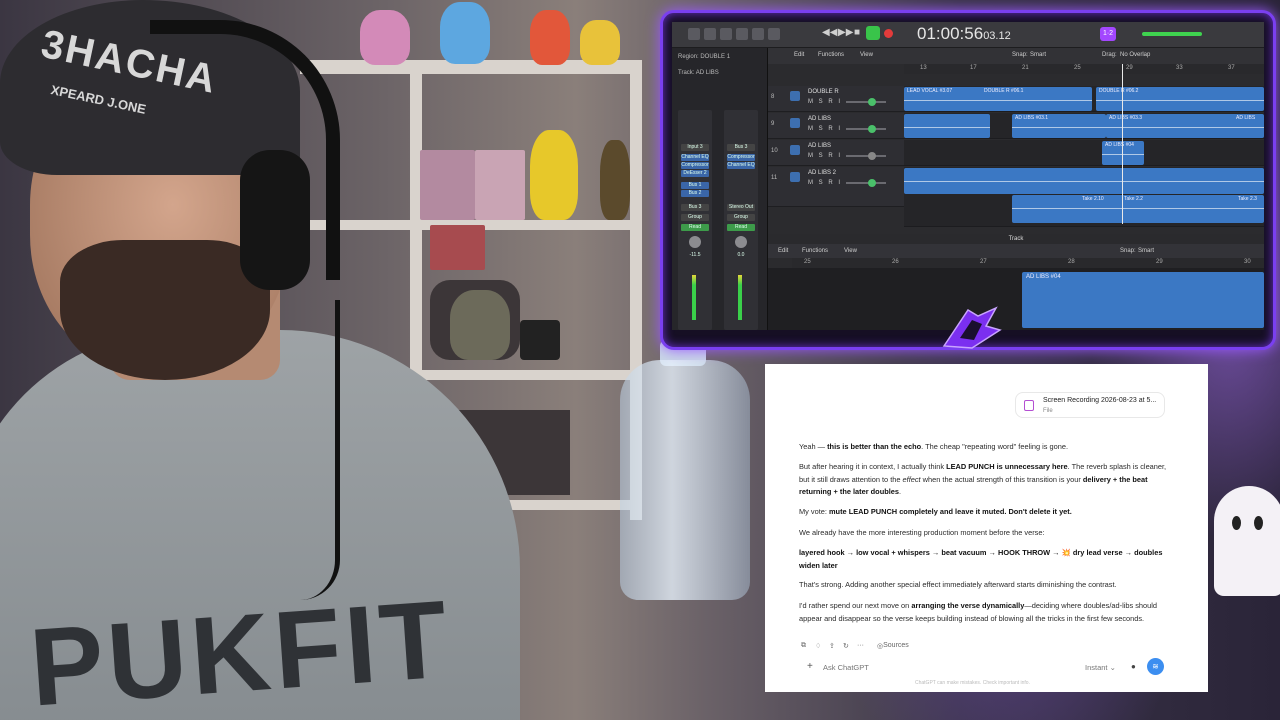 The width and height of the screenshot is (1280, 720). What do you see at coordinates (1059, 126) in the screenshot?
I see `audio-region: AD LIBS #03.1` at bounding box center [1059, 126].